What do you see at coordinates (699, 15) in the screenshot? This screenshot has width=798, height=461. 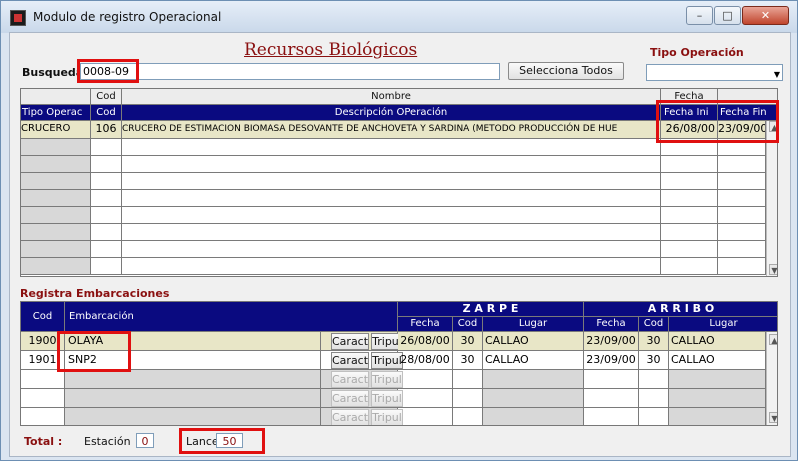 I see `minimize-button: –` at bounding box center [699, 15].